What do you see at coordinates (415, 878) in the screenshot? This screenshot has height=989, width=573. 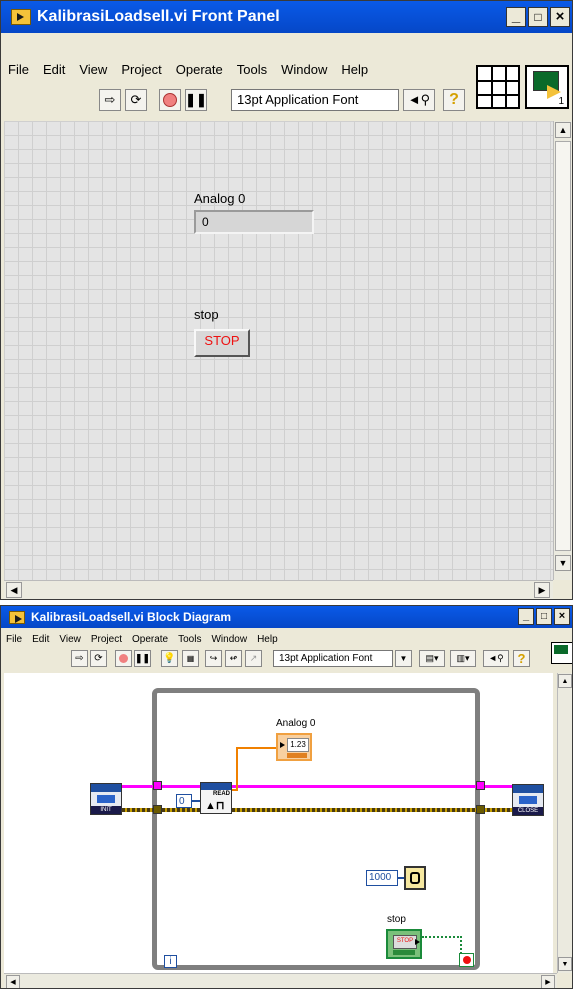 I see `wait-ms-node` at bounding box center [415, 878].